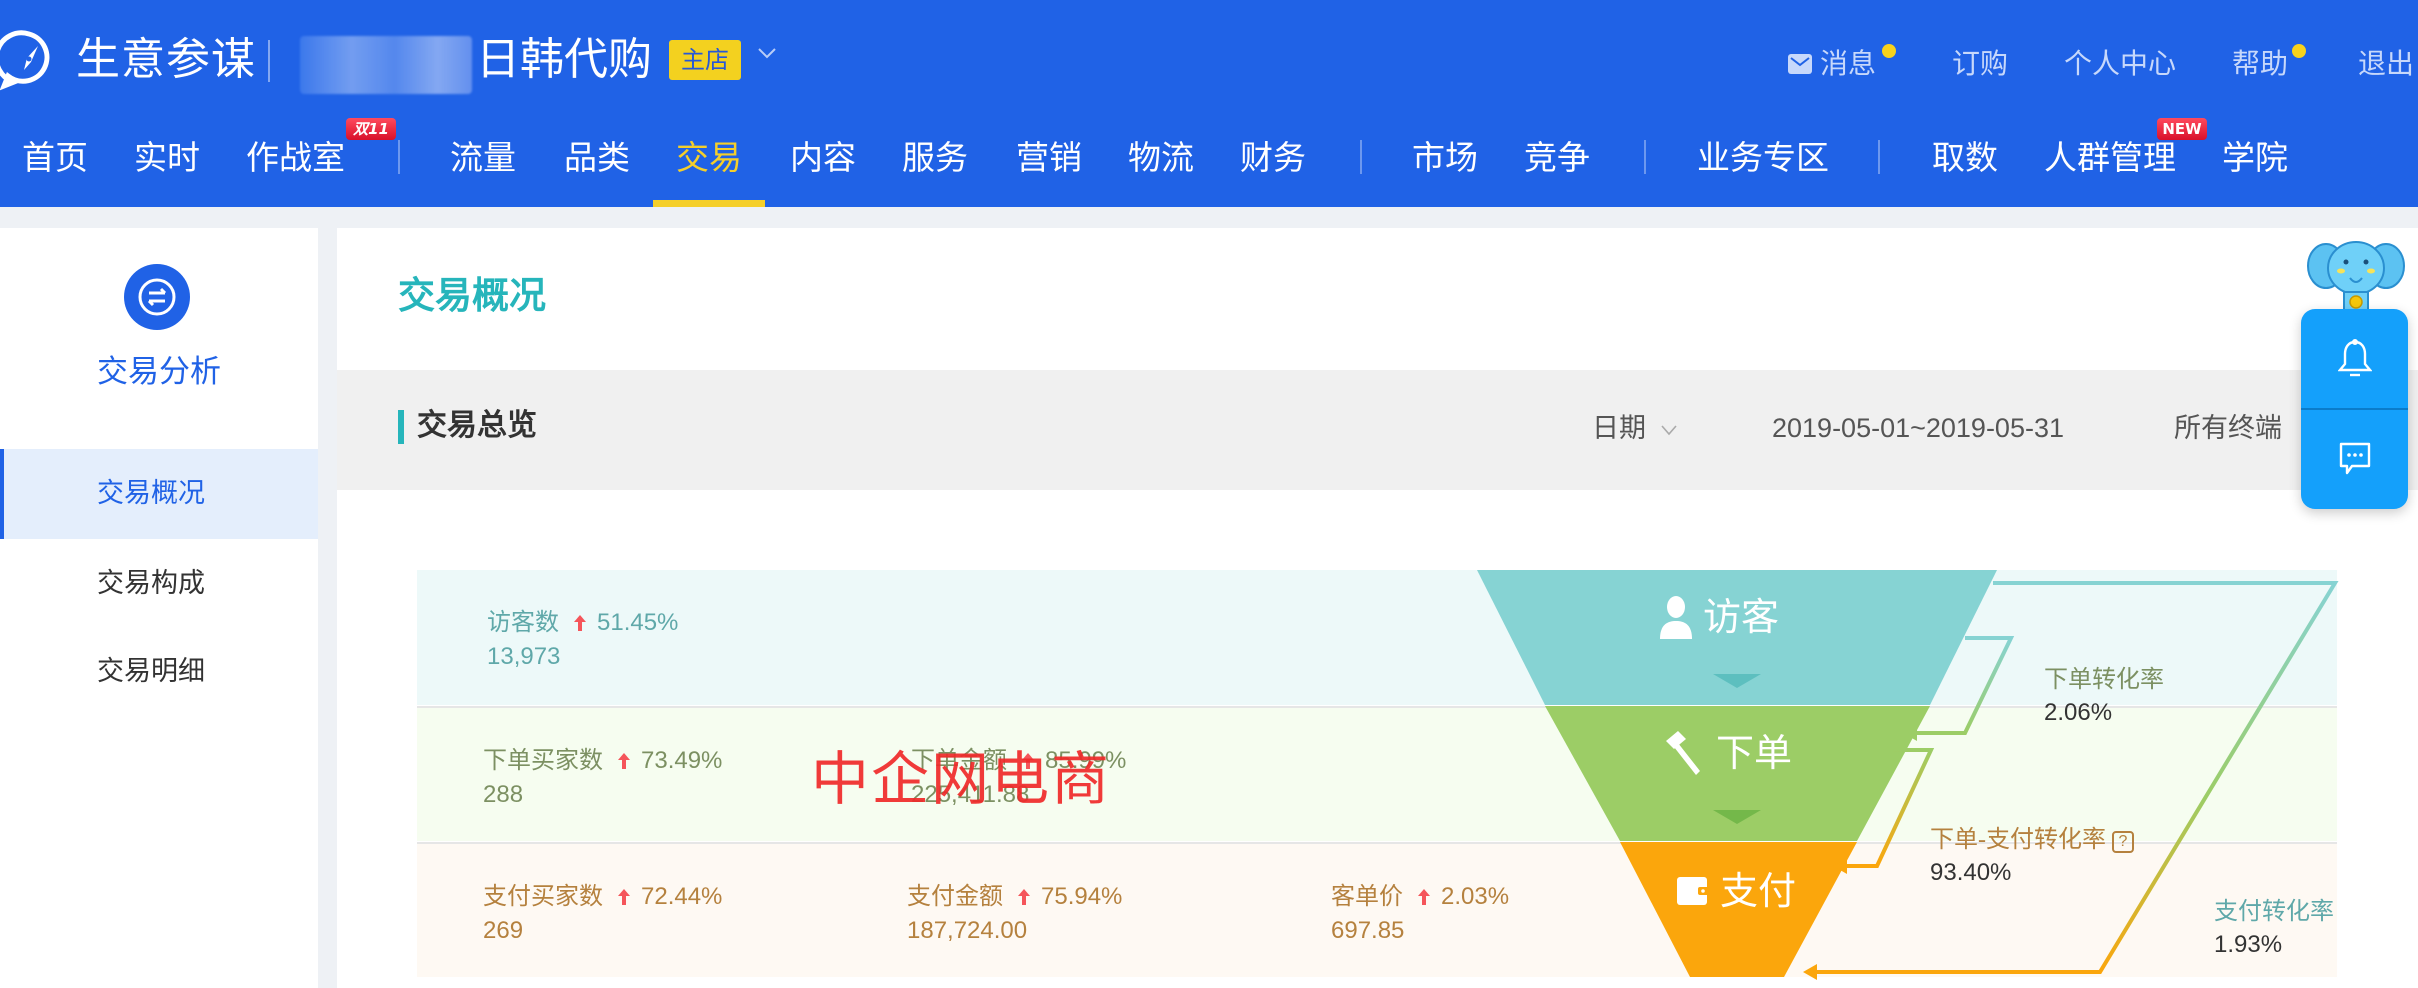 This screenshot has width=2418, height=988. I want to click on rate-label: 下单转化率, so click(2104, 680).